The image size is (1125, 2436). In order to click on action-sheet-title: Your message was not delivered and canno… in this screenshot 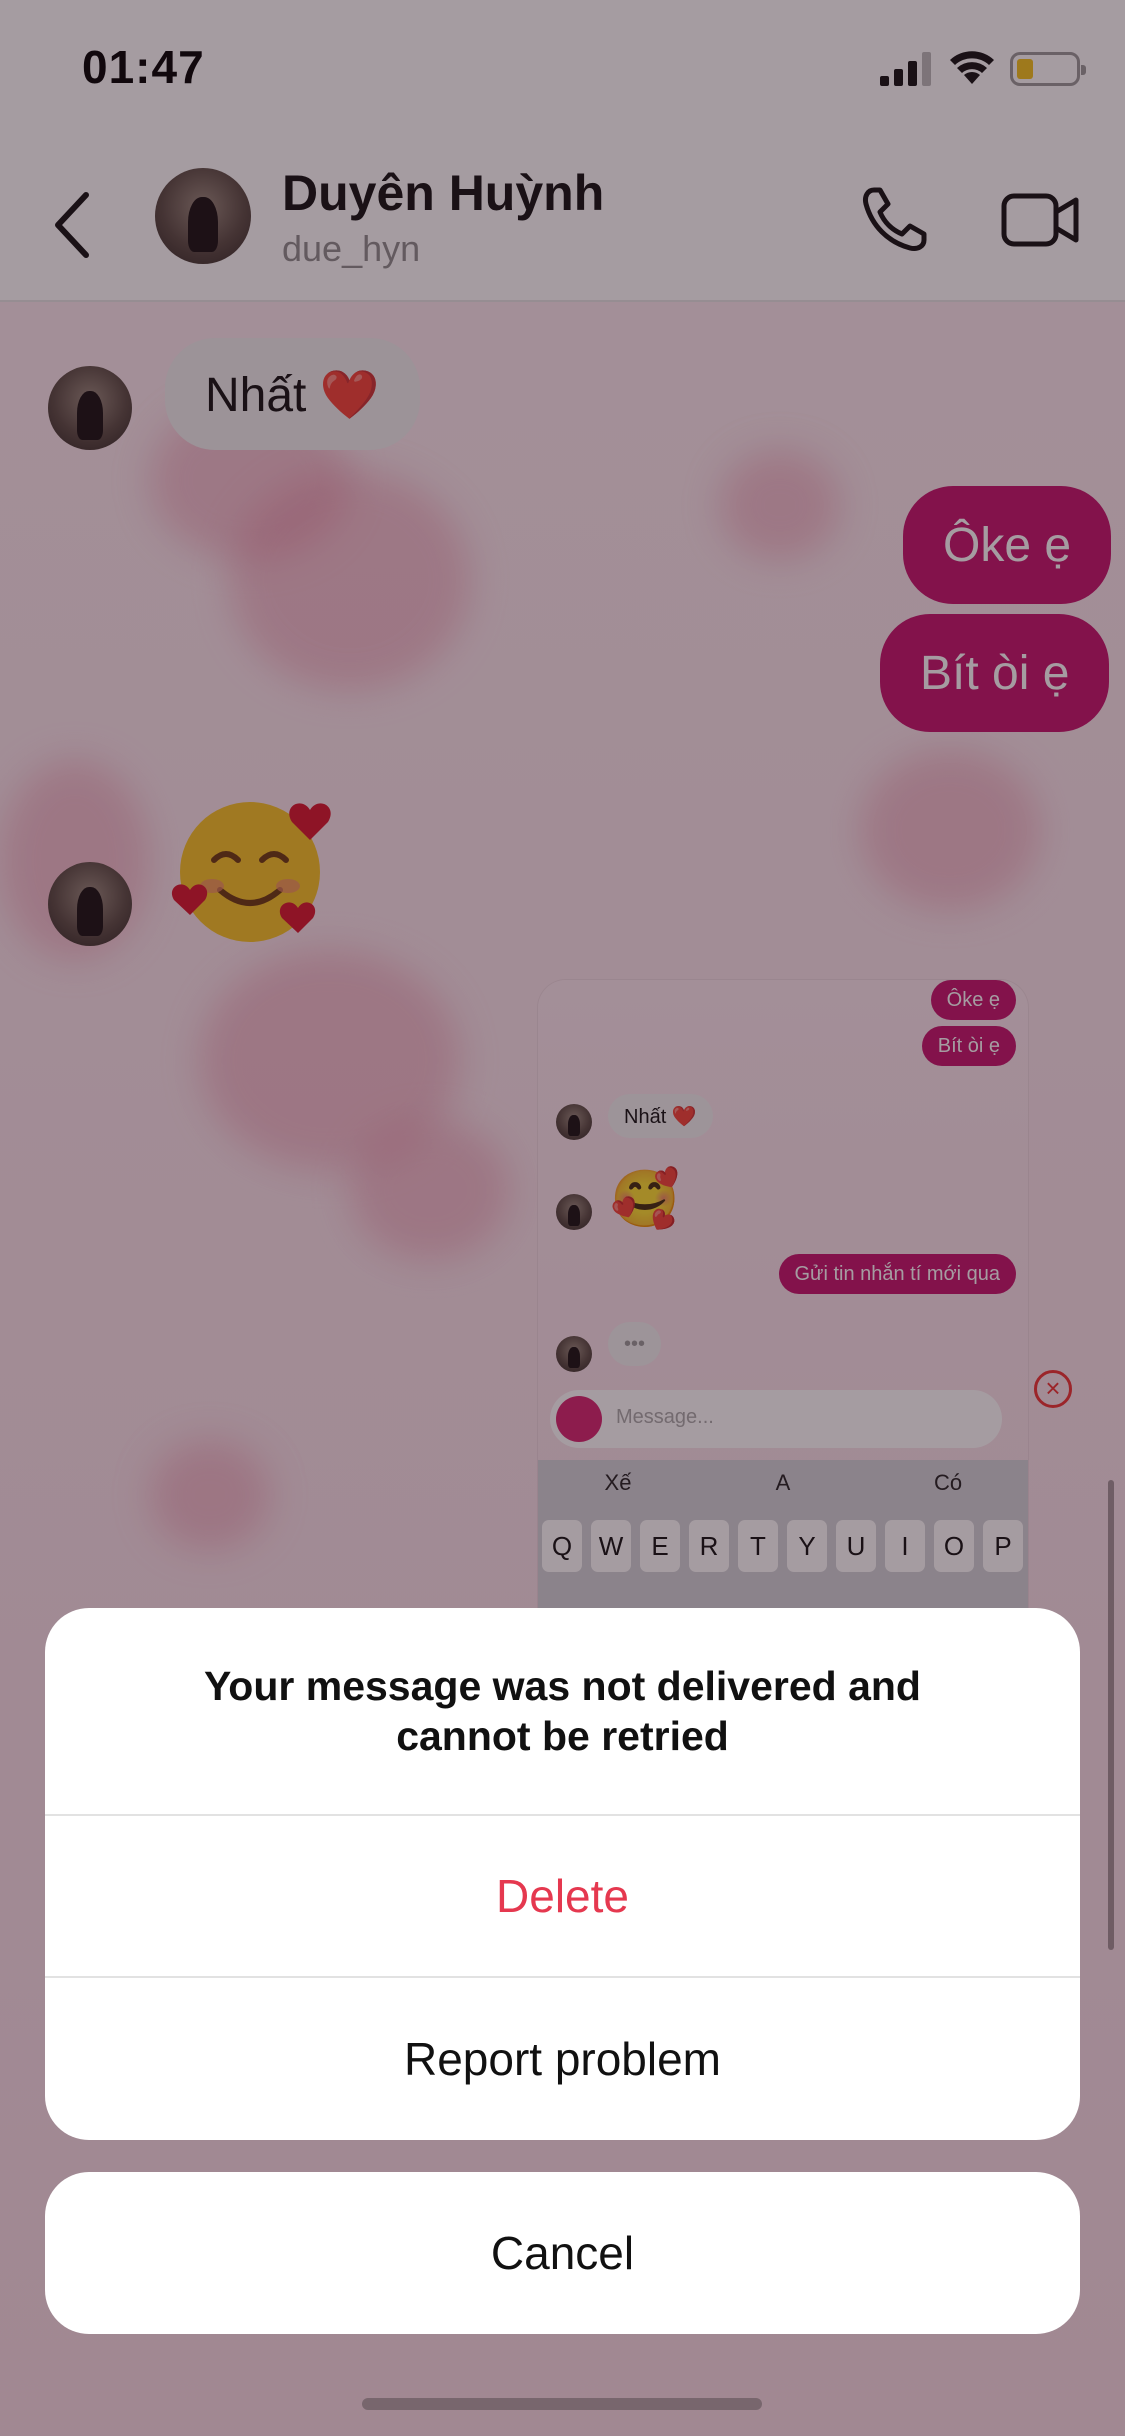, I will do `click(562, 1712)`.